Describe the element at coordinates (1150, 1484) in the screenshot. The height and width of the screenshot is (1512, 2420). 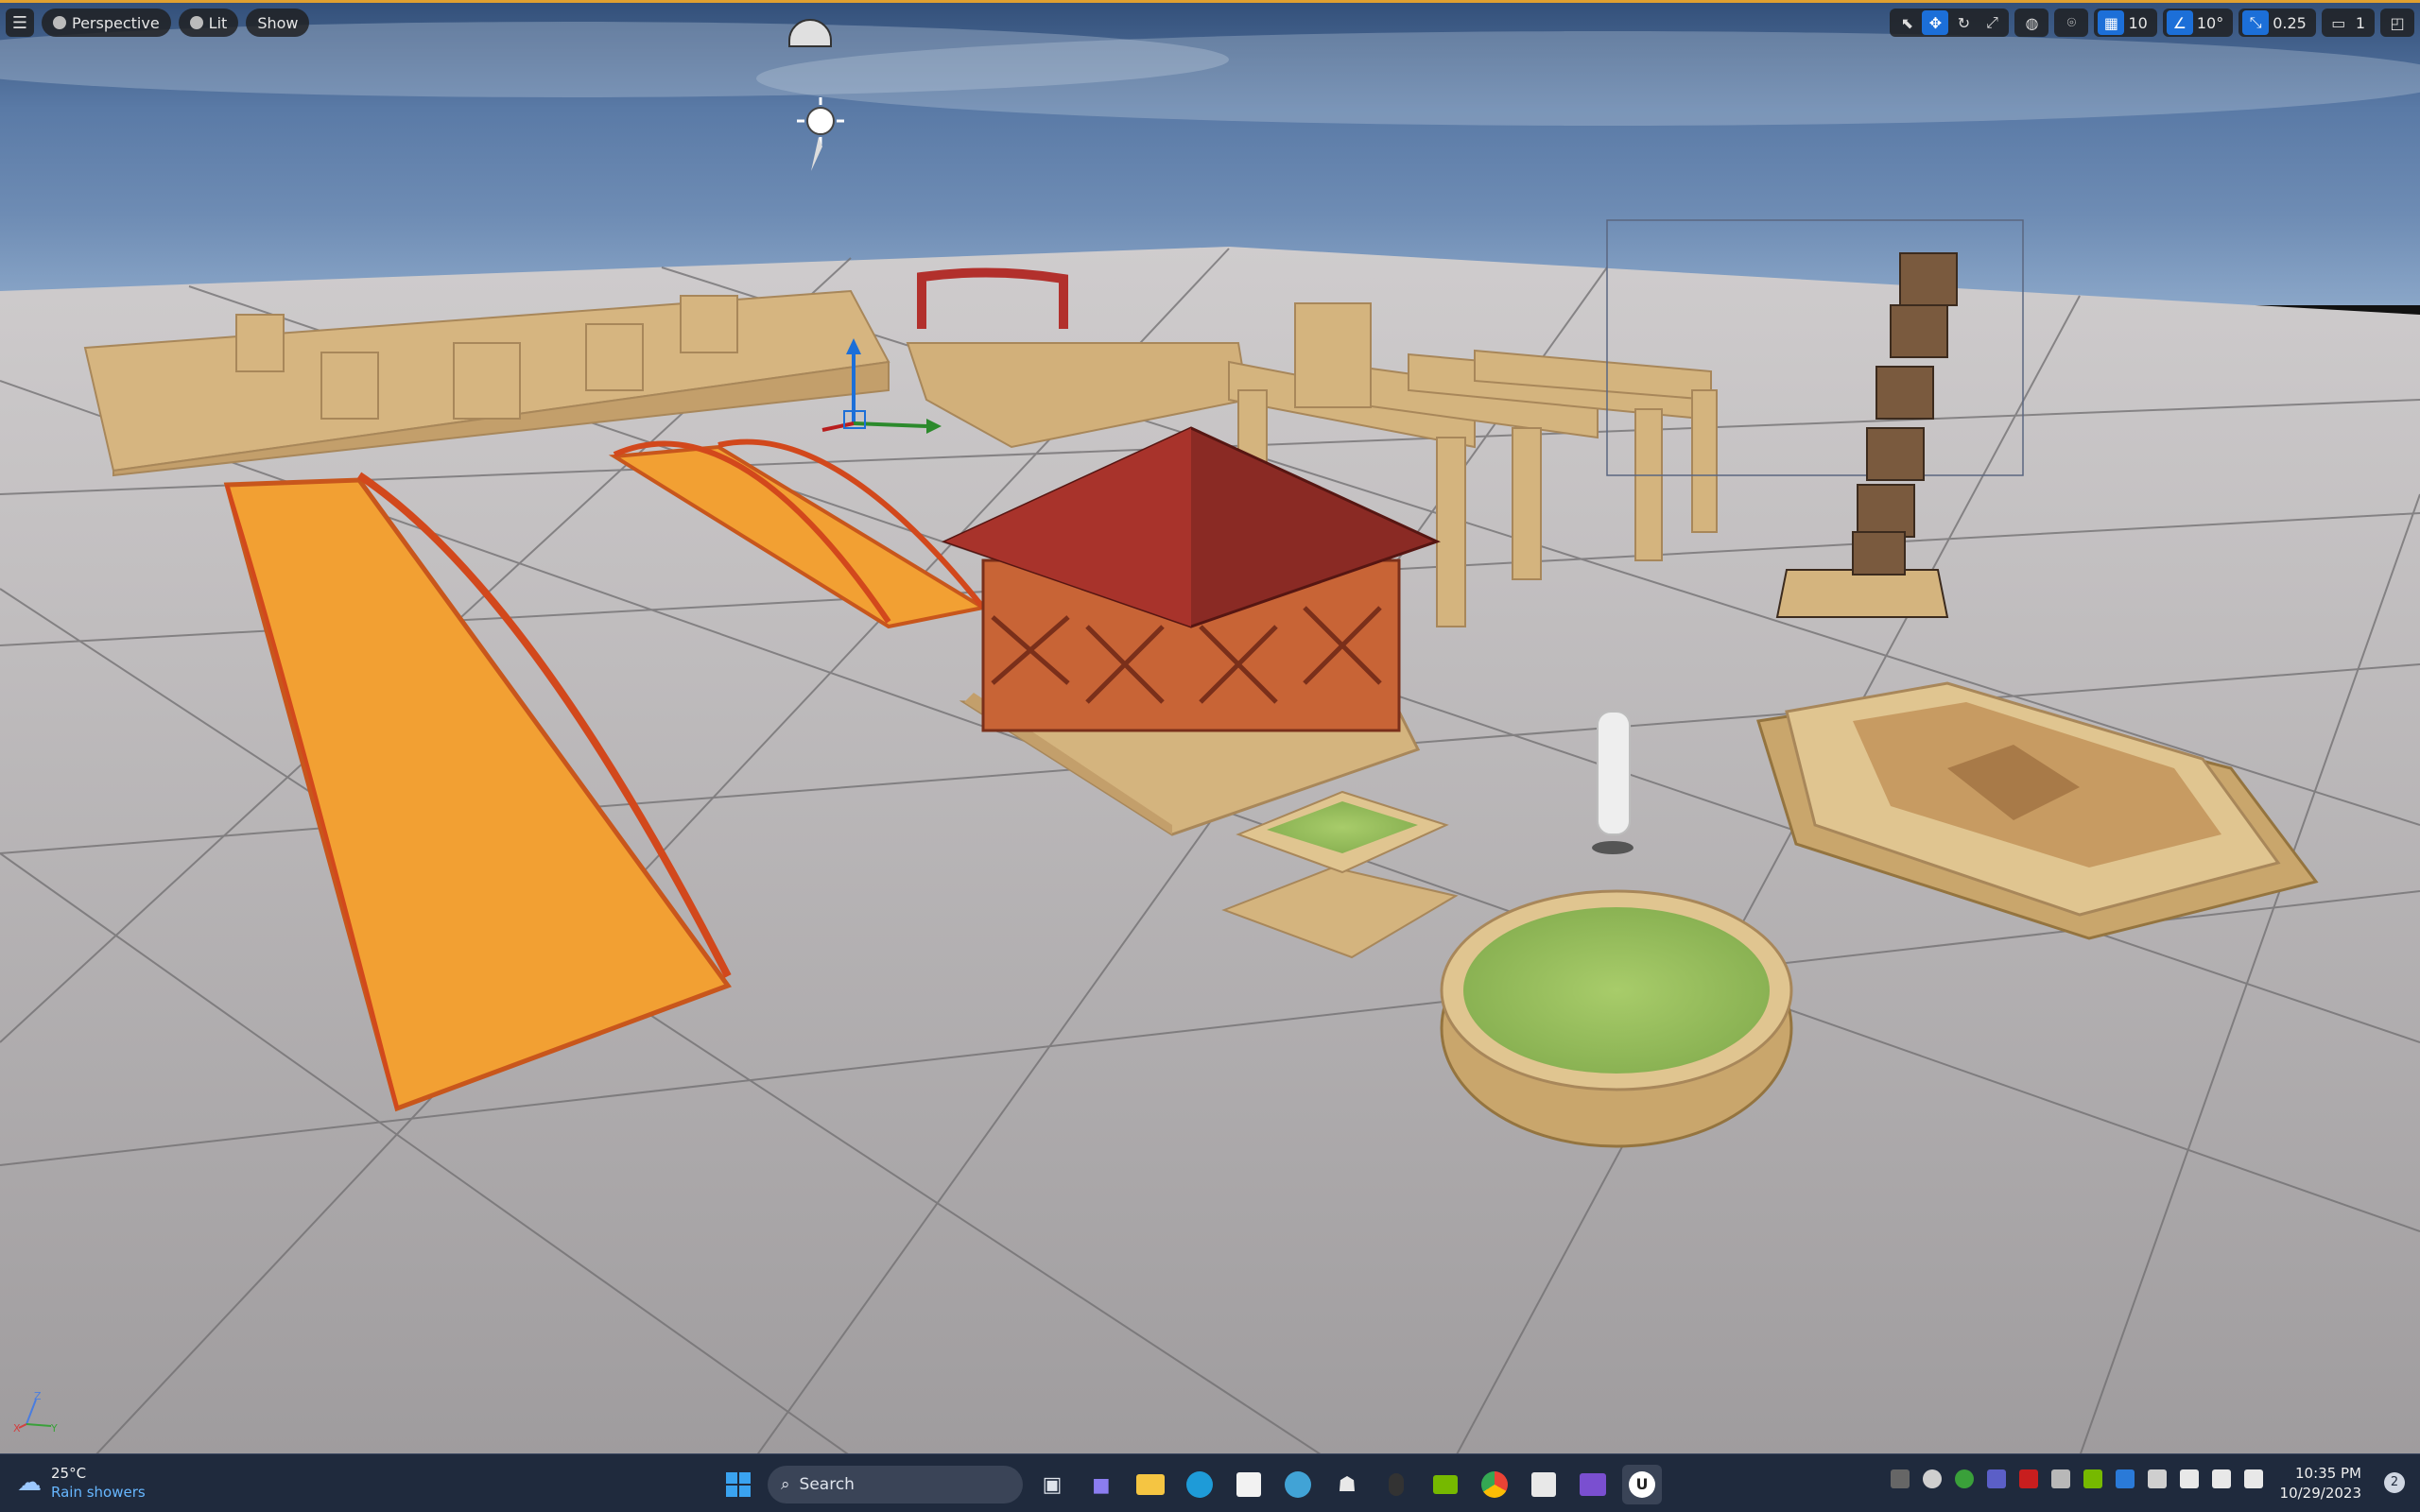
I see `file-explorer-icon` at that location.